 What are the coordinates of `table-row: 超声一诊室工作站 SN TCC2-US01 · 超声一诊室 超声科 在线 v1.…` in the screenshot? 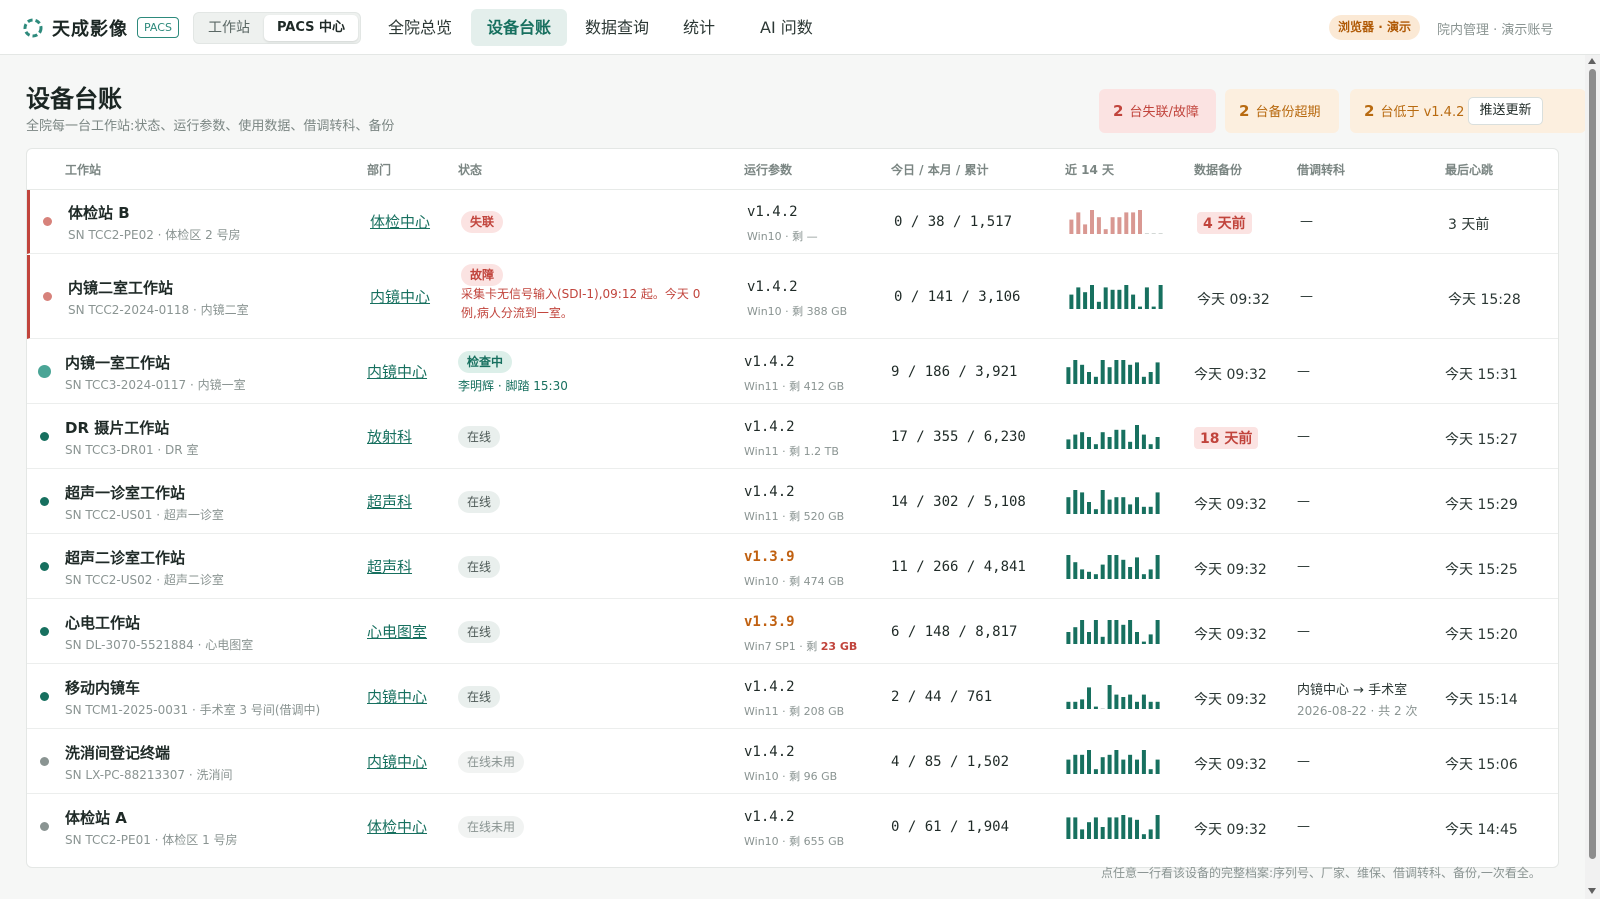 It's located at (792, 502).